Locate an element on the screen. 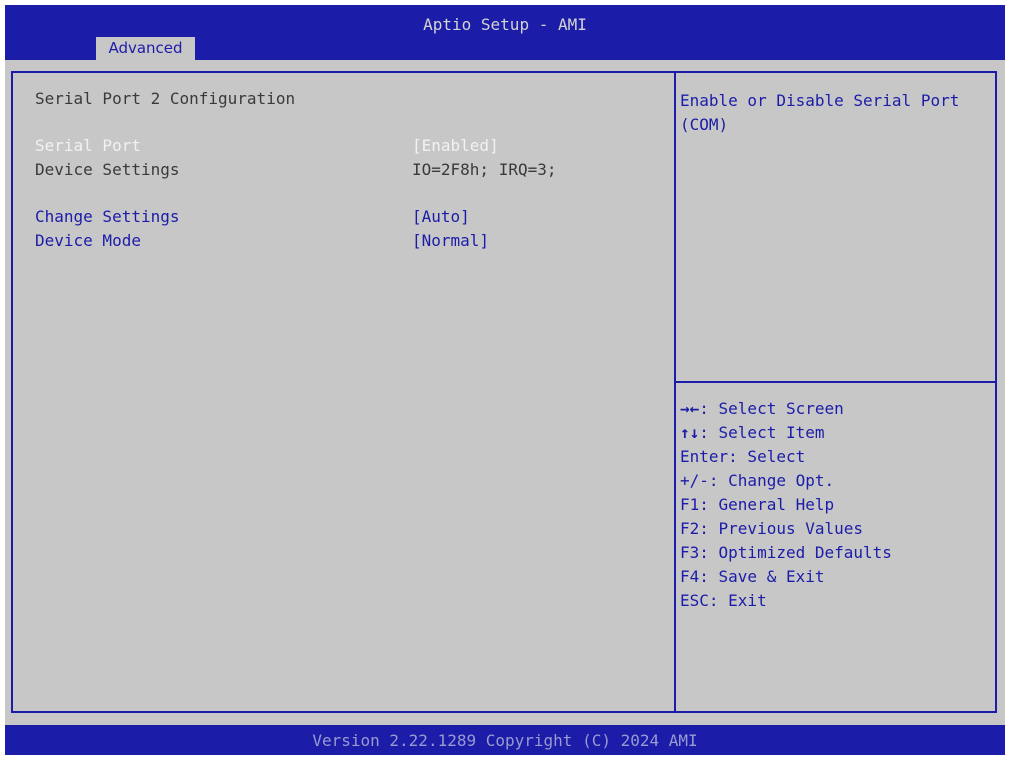 The image size is (1010, 760). bottom-bar: Version 2.22.1289 Copyright (C) 2024 AMI is located at coordinates (505, 740).